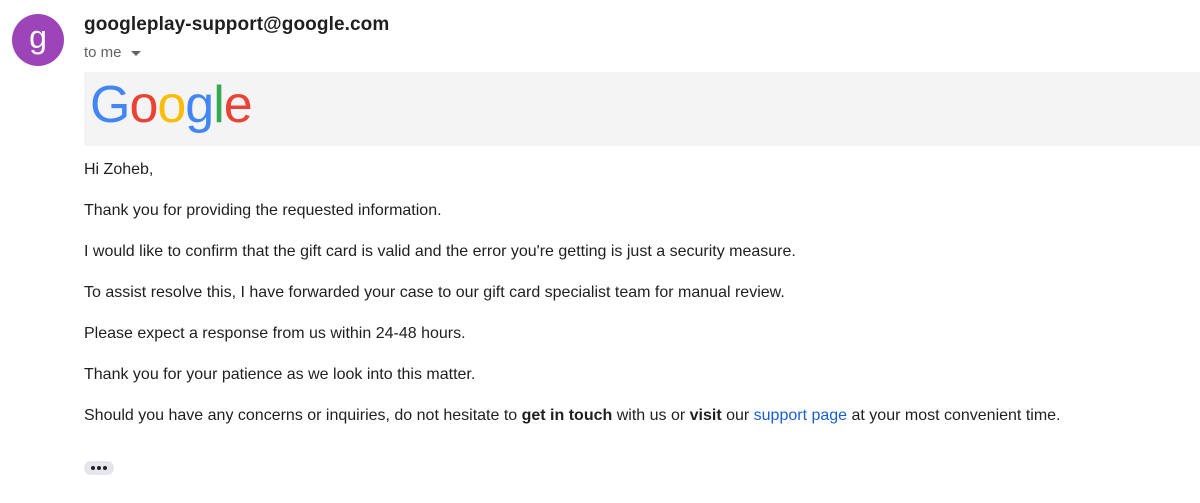  What do you see at coordinates (705, 415) in the screenshot?
I see `closing-bold-text: visit` at bounding box center [705, 415].